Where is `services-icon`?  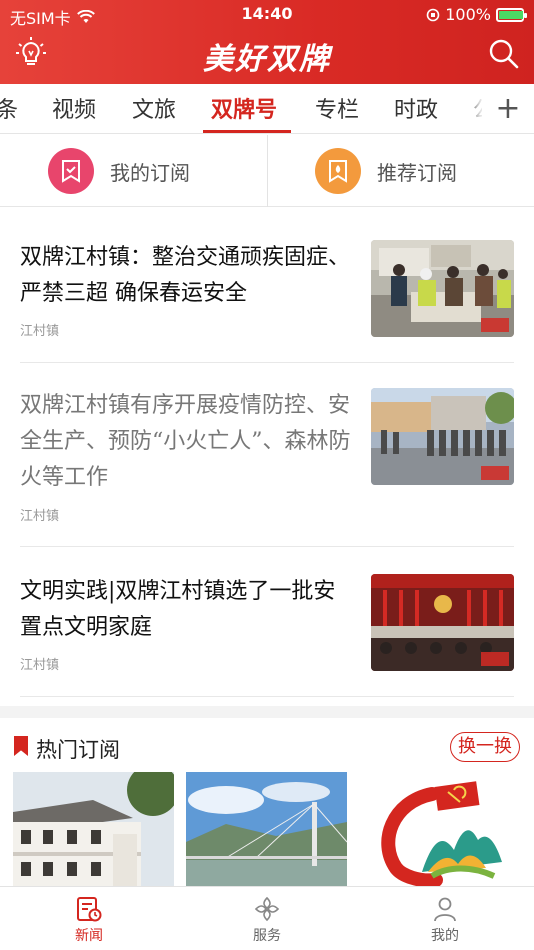
services-icon is located at coordinates (267, 909).